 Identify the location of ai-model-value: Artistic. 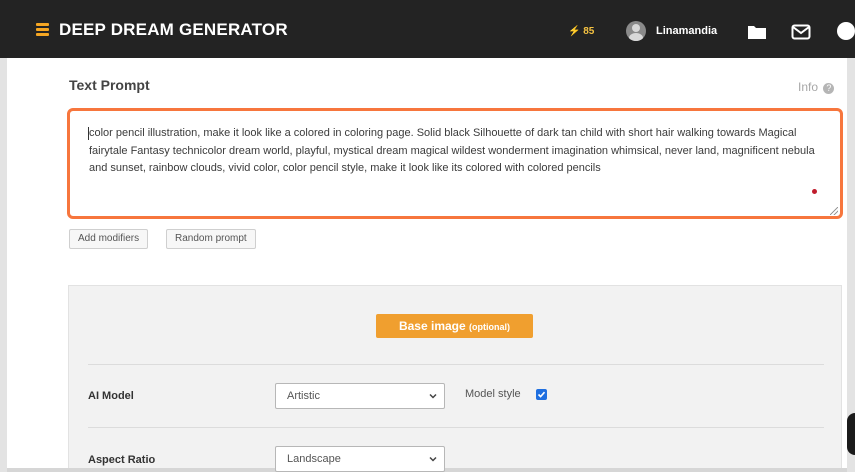
(303, 396).